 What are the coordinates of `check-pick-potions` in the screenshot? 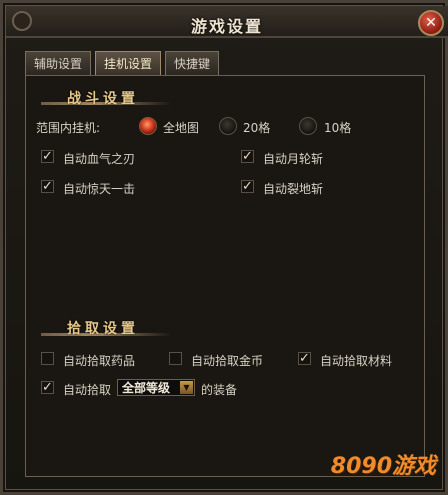 It's located at (47, 358).